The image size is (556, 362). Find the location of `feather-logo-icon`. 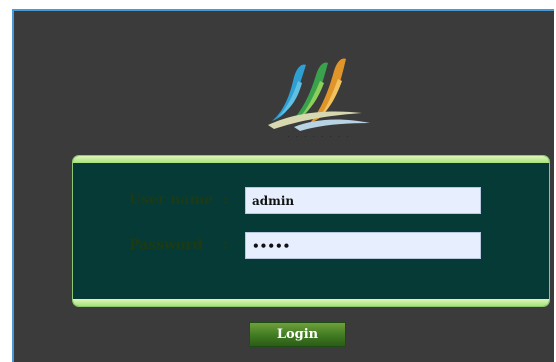

feather-logo-icon is located at coordinates (319, 94).